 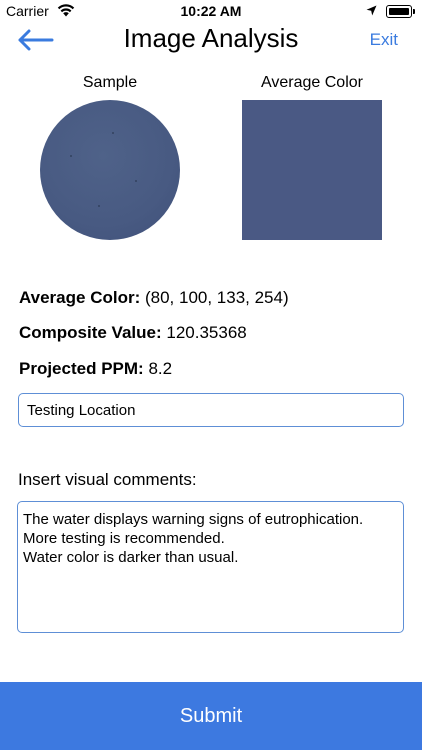 What do you see at coordinates (211, 410) in the screenshot?
I see `location-input` at bounding box center [211, 410].